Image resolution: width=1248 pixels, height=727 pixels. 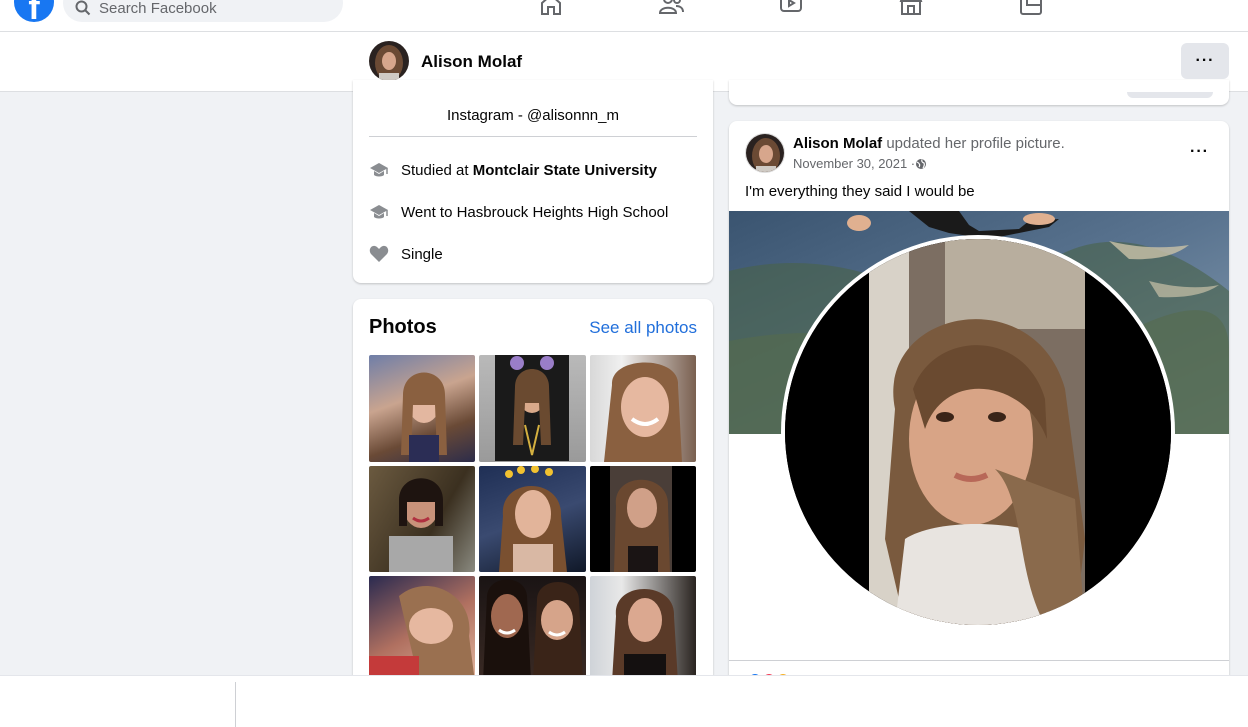 I want to click on friends-icon, so click(x=671, y=8).